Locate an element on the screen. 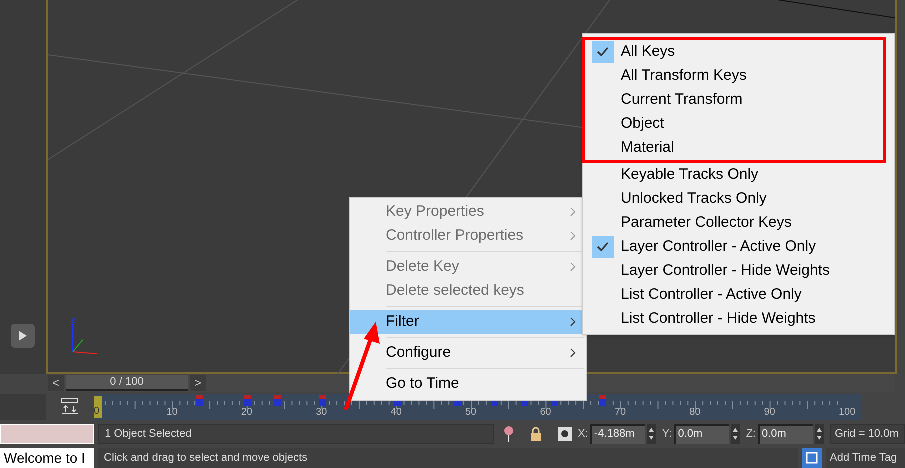  frame-label: 40 is located at coordinates (396, 413).